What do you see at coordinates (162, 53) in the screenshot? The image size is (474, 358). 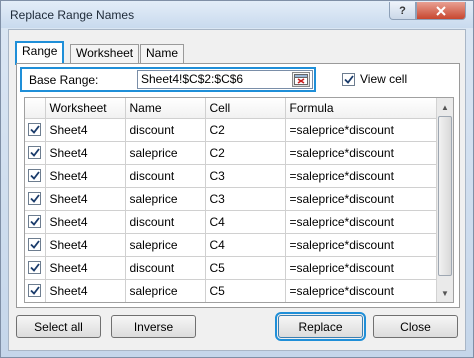 I see `tab-name: Name` at bounding box center [162, 53].